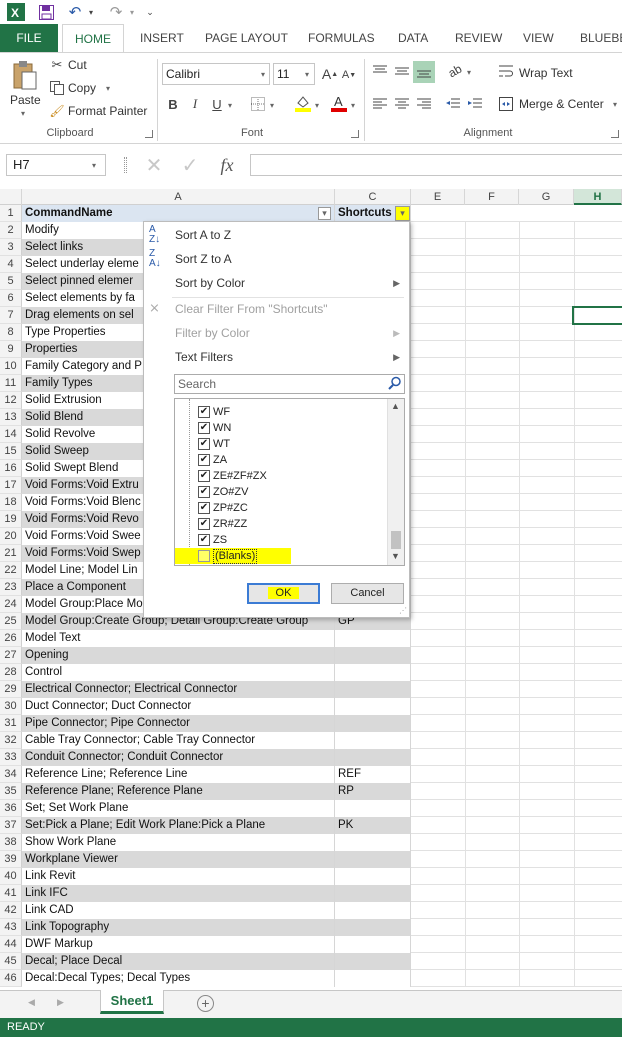 This screenshot has width=622, height=1037. I want to click on column-header-e: E, so click(438, 197).